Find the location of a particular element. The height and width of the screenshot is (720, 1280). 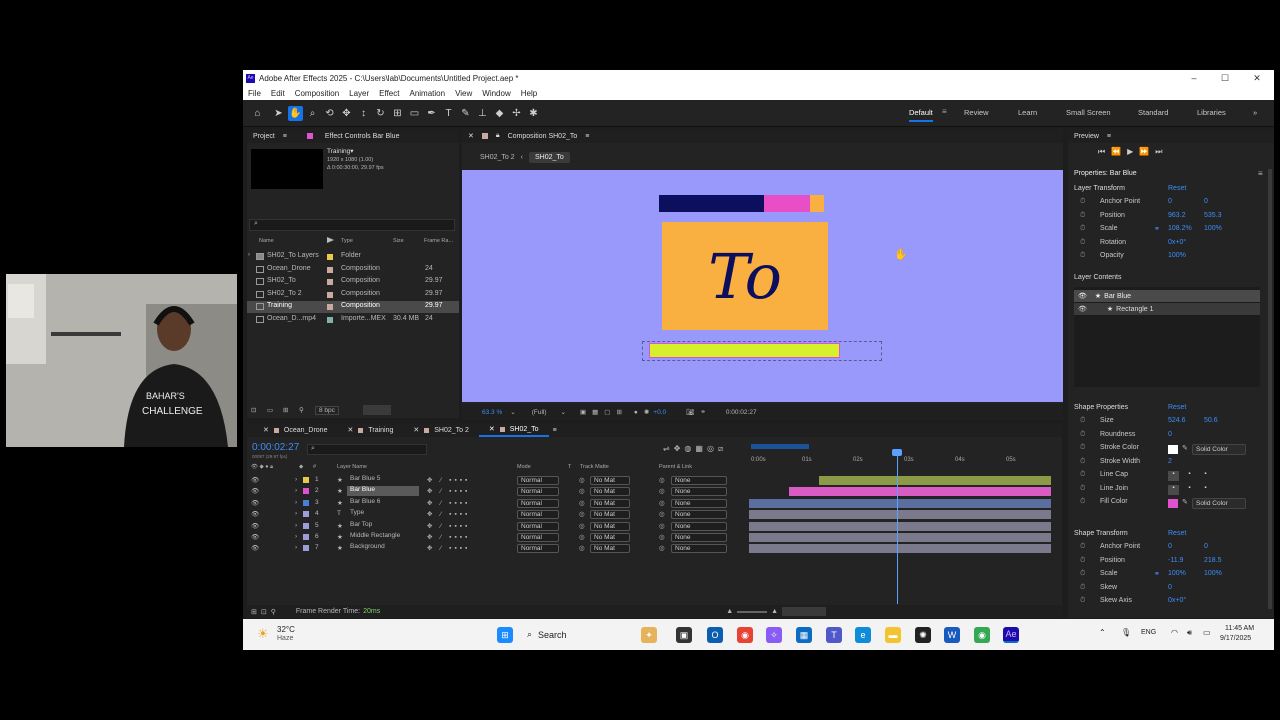

battery-icon: ▭ is located at coordinates (1207, 632).